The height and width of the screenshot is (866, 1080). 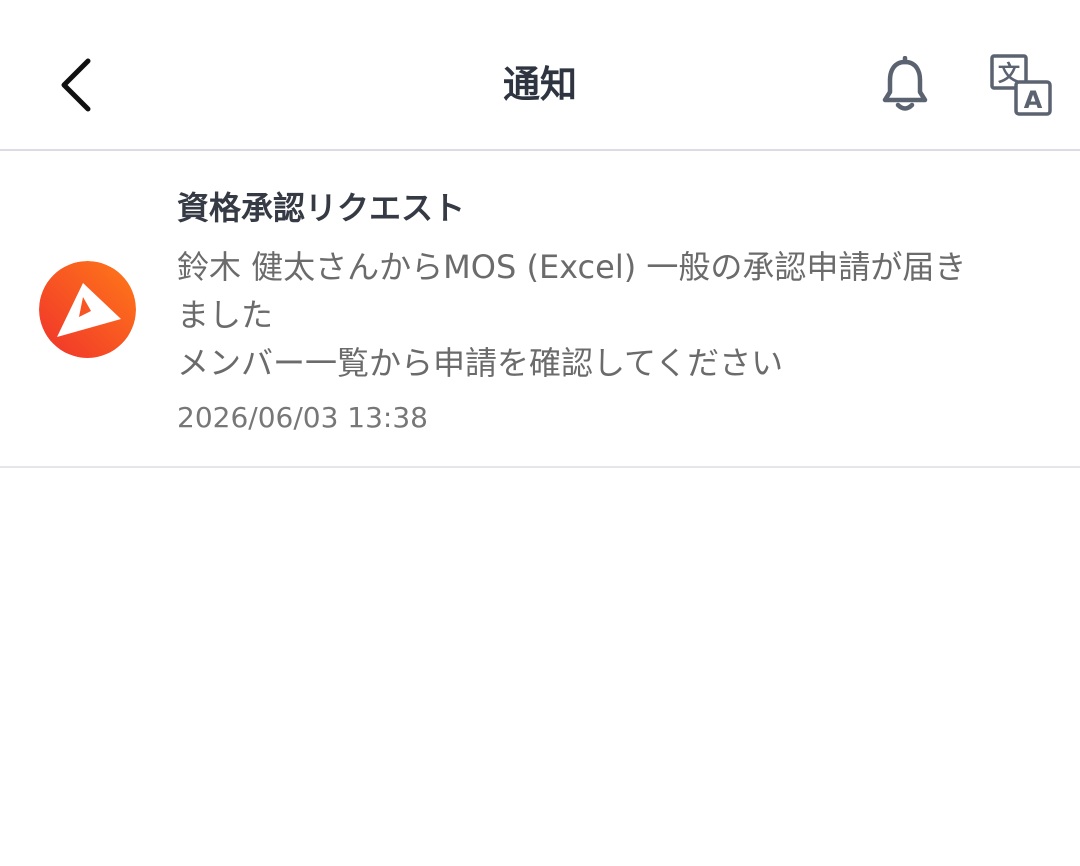 I want to click on translate-icon: 文 A, so click(x=1021, y=85).